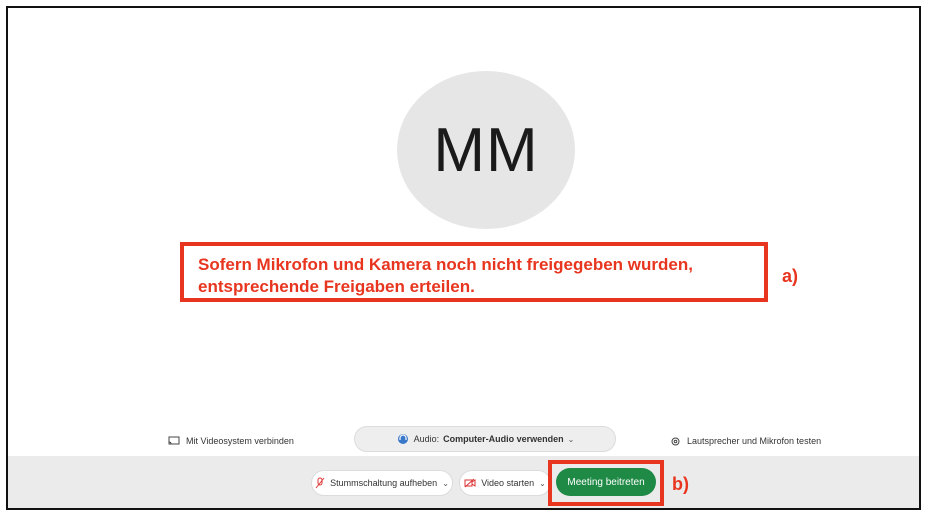  I want to click on test-audio-label: Lautsprecher und Mikrofon testen, so click(754, 441).